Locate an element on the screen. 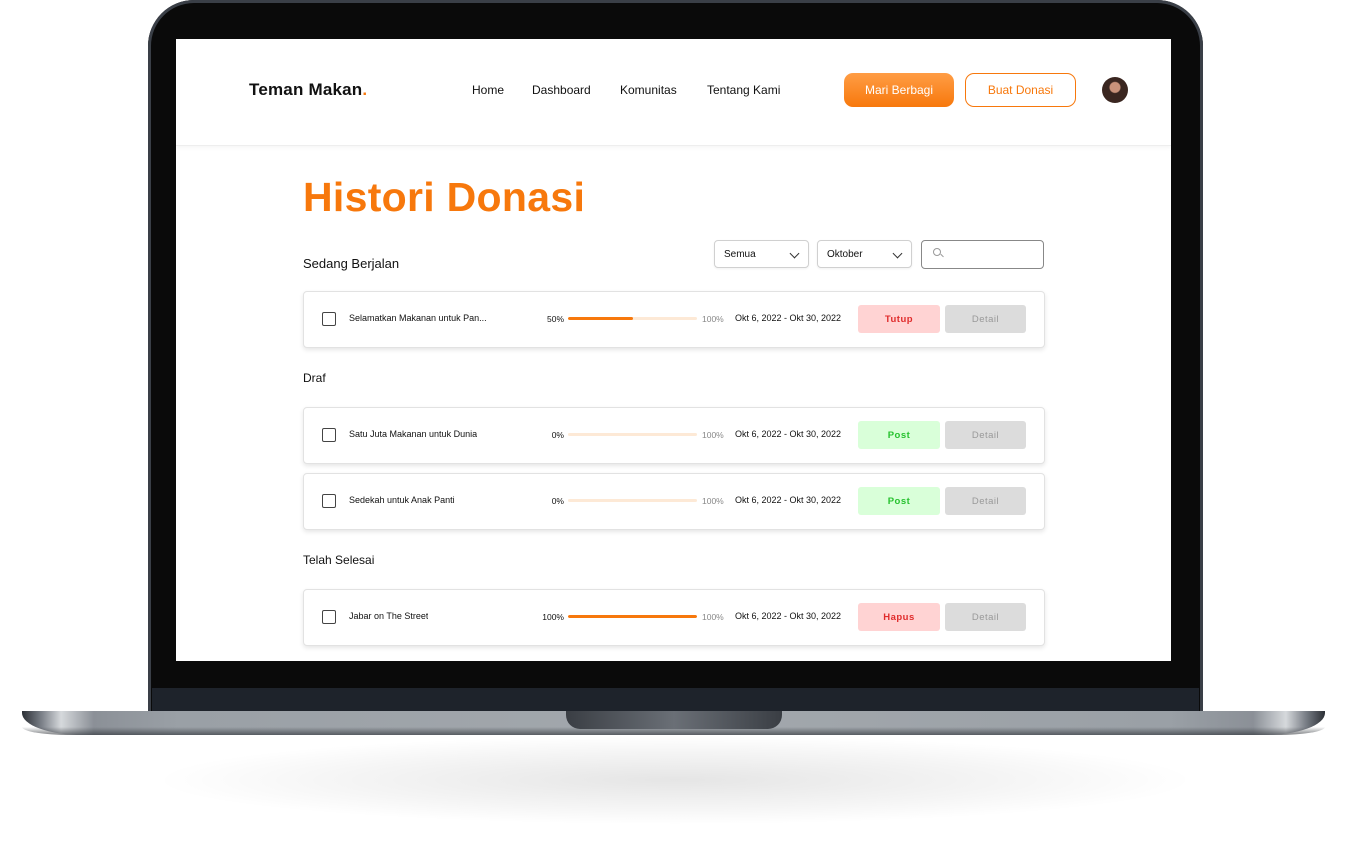  search-box is located at coordinates (982, 254).